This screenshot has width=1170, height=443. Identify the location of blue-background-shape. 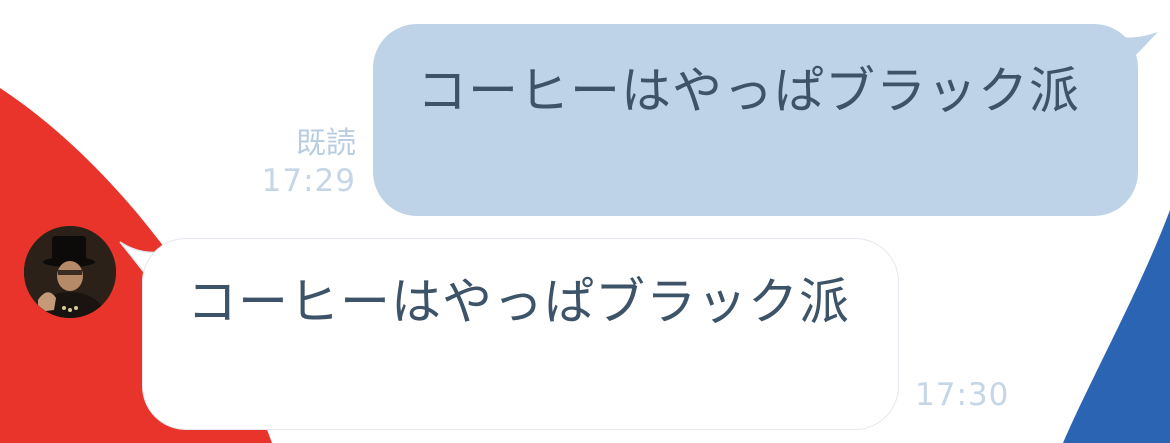
(1116, 326).